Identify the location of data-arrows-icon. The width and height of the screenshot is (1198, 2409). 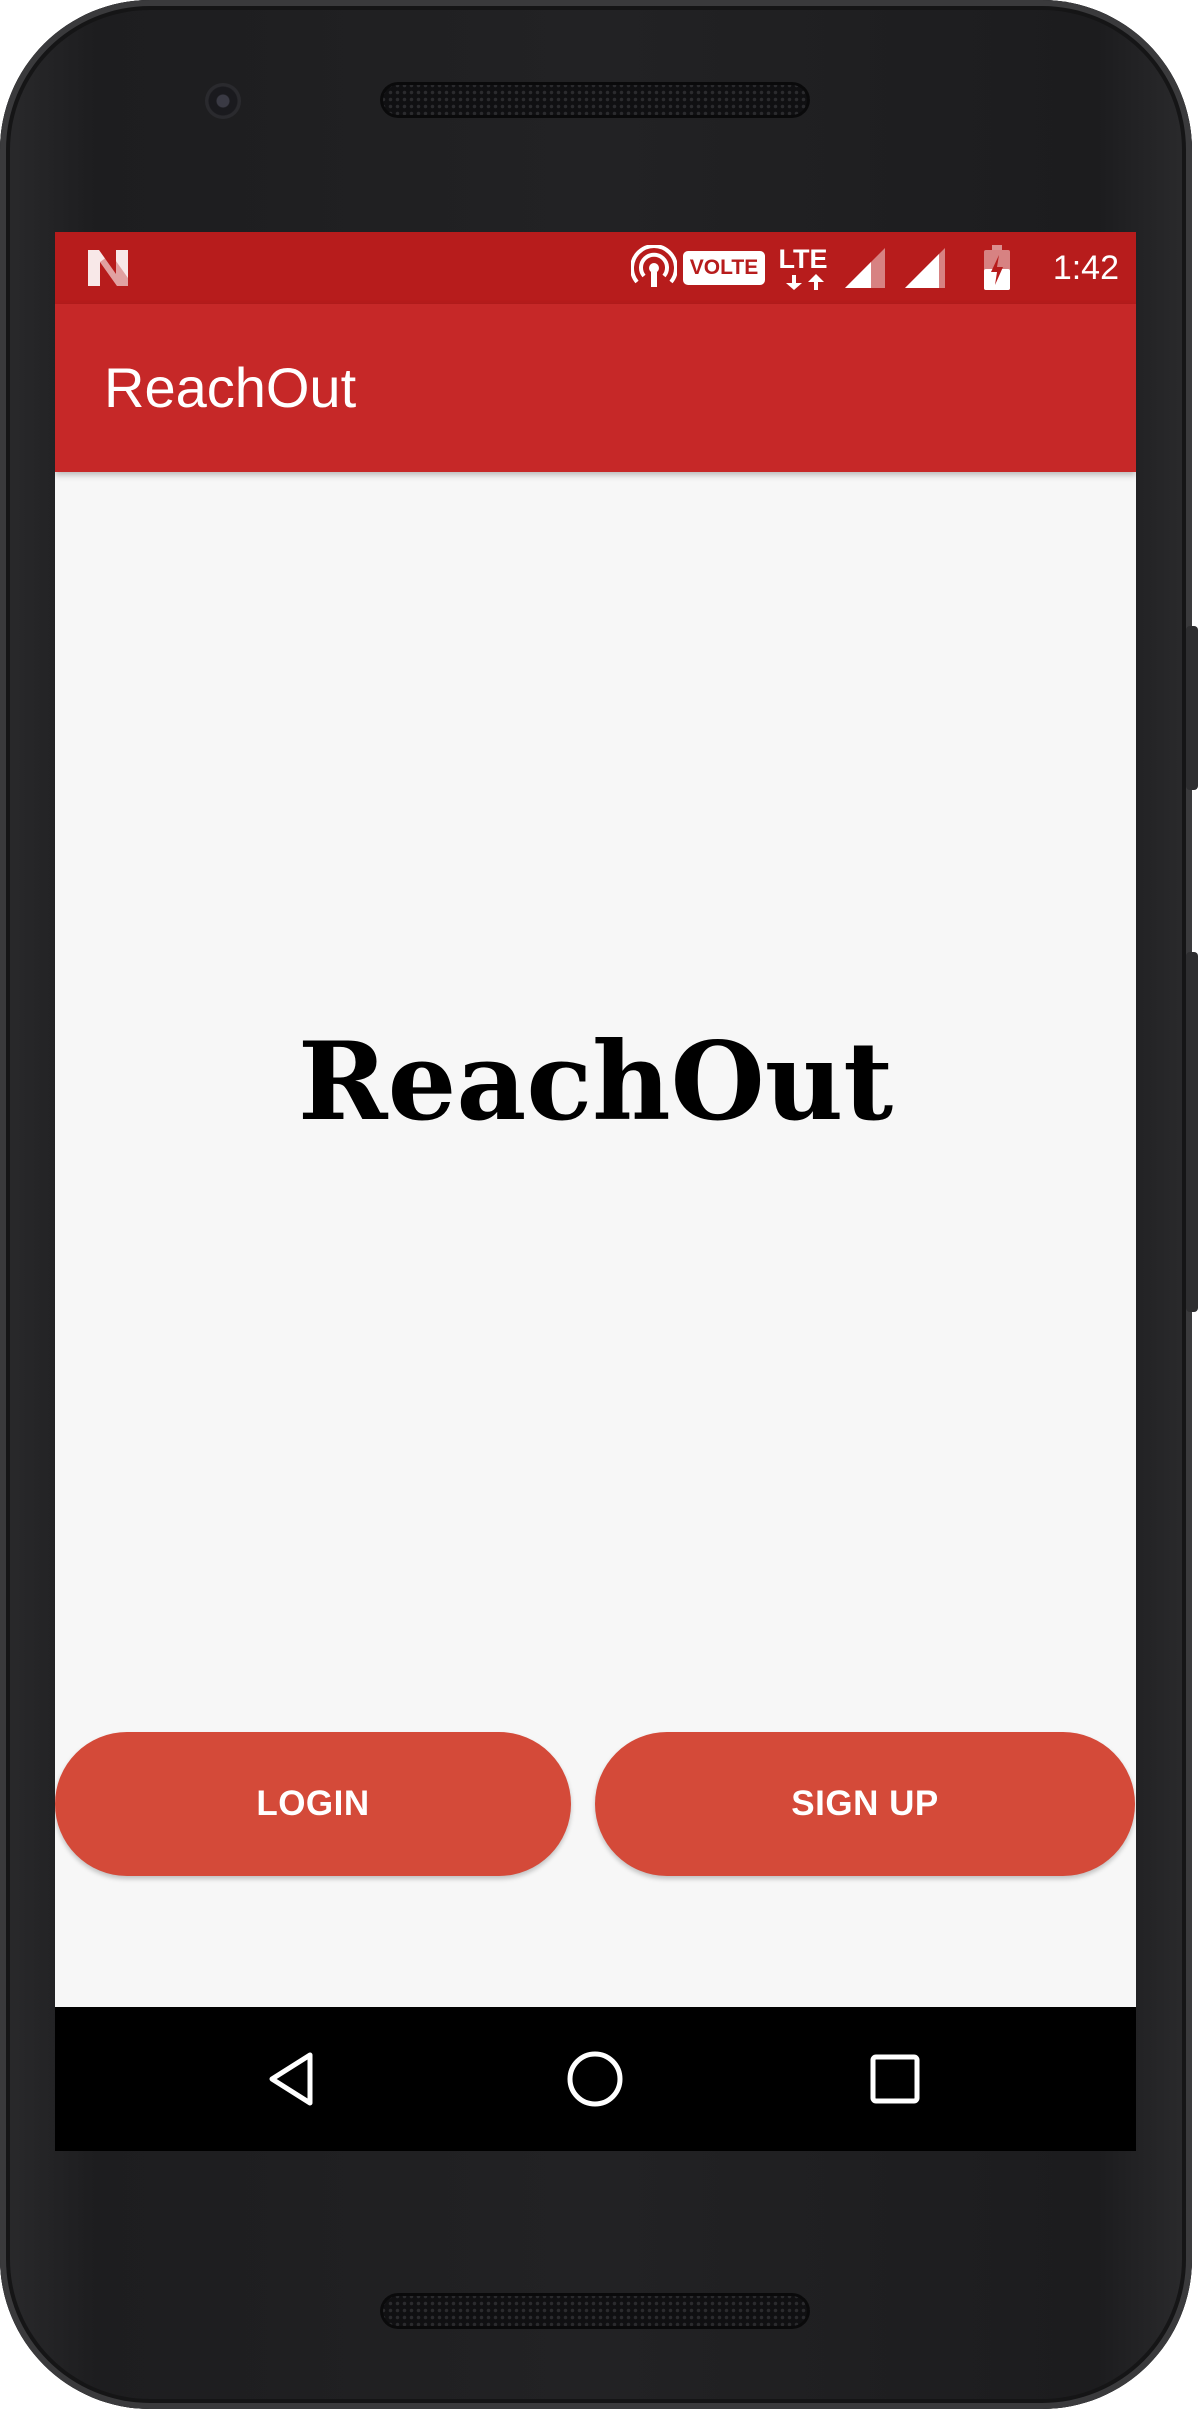
(805, 281).